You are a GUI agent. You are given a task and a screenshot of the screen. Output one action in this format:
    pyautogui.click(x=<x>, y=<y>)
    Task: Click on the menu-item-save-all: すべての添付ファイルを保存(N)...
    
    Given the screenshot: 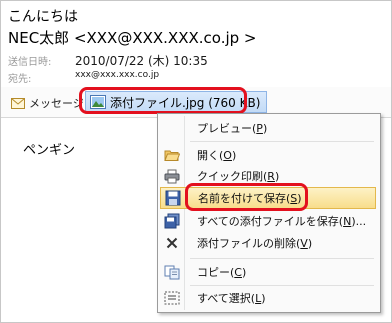 What is the action you would take?
    pyautogui.click(x=268, y=221)
    